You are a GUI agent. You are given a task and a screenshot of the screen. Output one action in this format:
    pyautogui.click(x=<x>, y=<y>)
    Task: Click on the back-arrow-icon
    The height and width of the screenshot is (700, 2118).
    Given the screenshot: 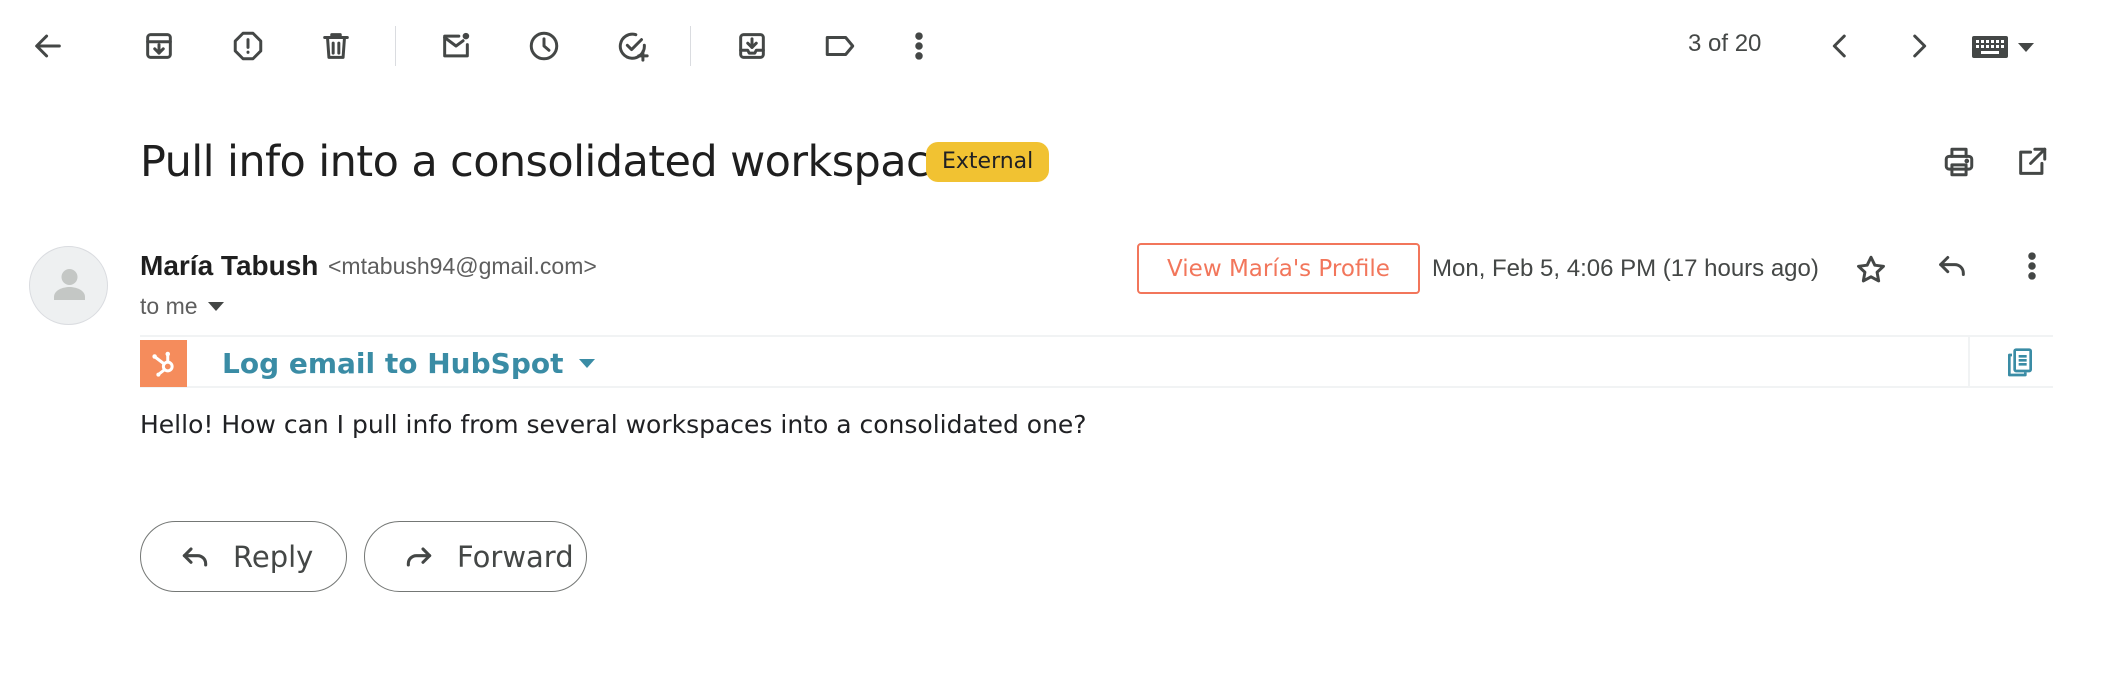 What is the action you would take?
    pyautogui.click(x=48, y=46)
    